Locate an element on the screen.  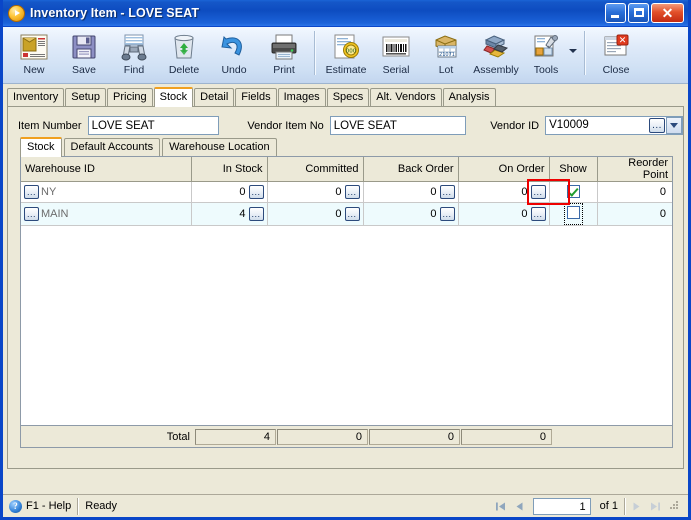
table-row: ... NY 0 ... 0 ... 0 ... 0 ... 0 is located at coordinates (346, 192).